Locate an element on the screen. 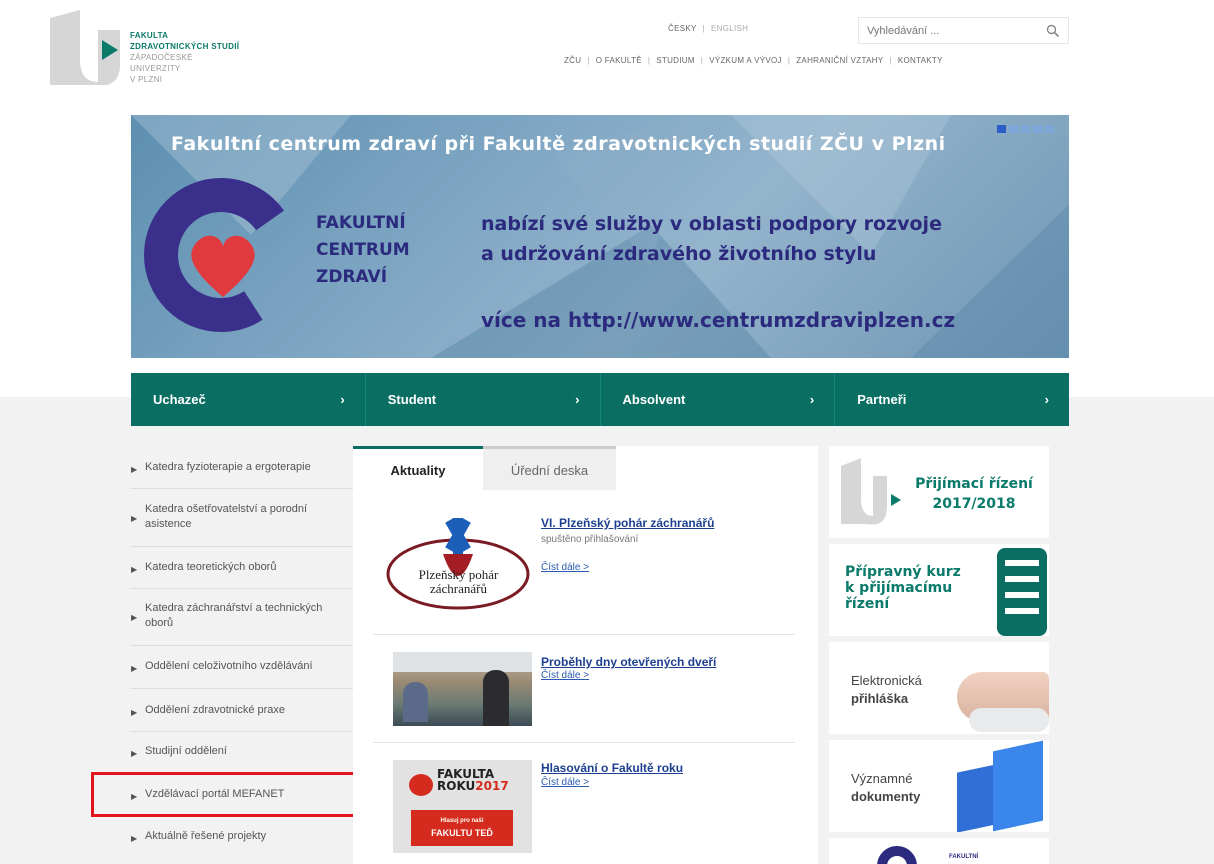  main-nav-bar: Uchazeč › Student › Absolvent › Partneři › is located at coordinates (600, 399).